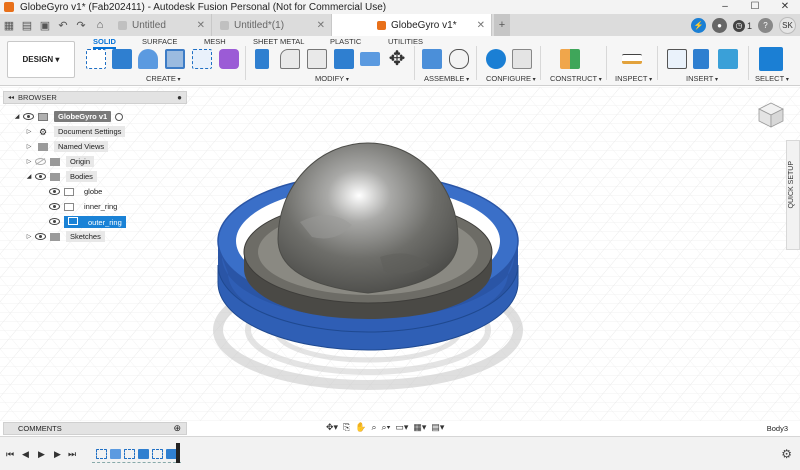 Image resolution: width=800 pixels, height=470 pixels. I want to click on display-settings-icon: ▭▾, so click(401, 427).